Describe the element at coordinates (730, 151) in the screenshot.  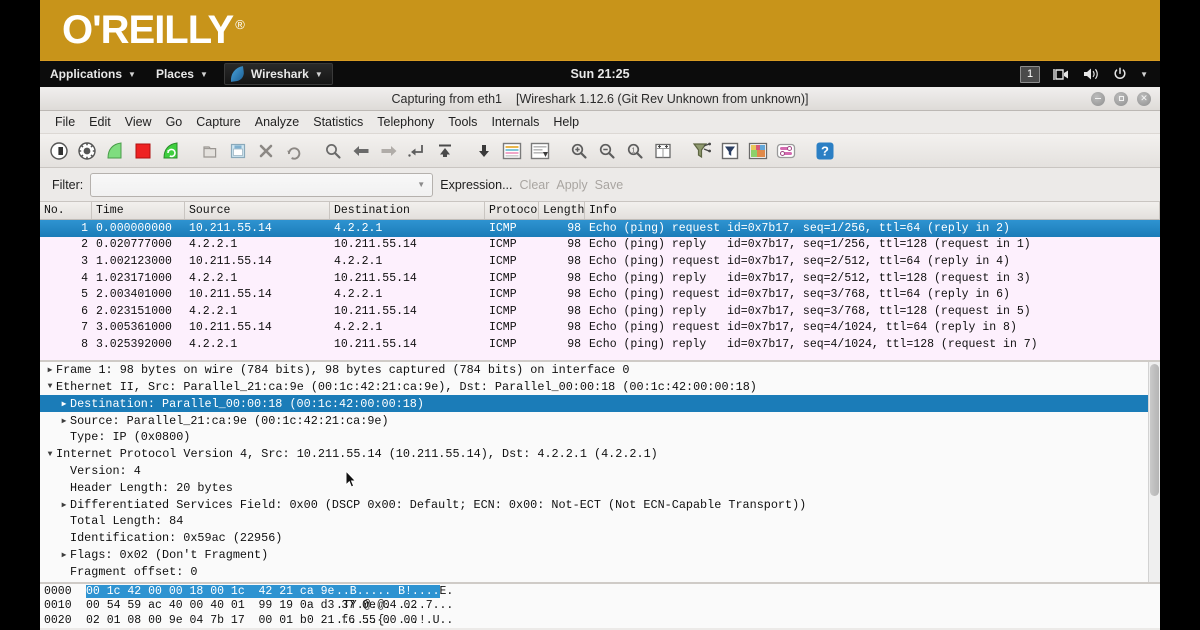
I see `display-filters-icon` at that location.